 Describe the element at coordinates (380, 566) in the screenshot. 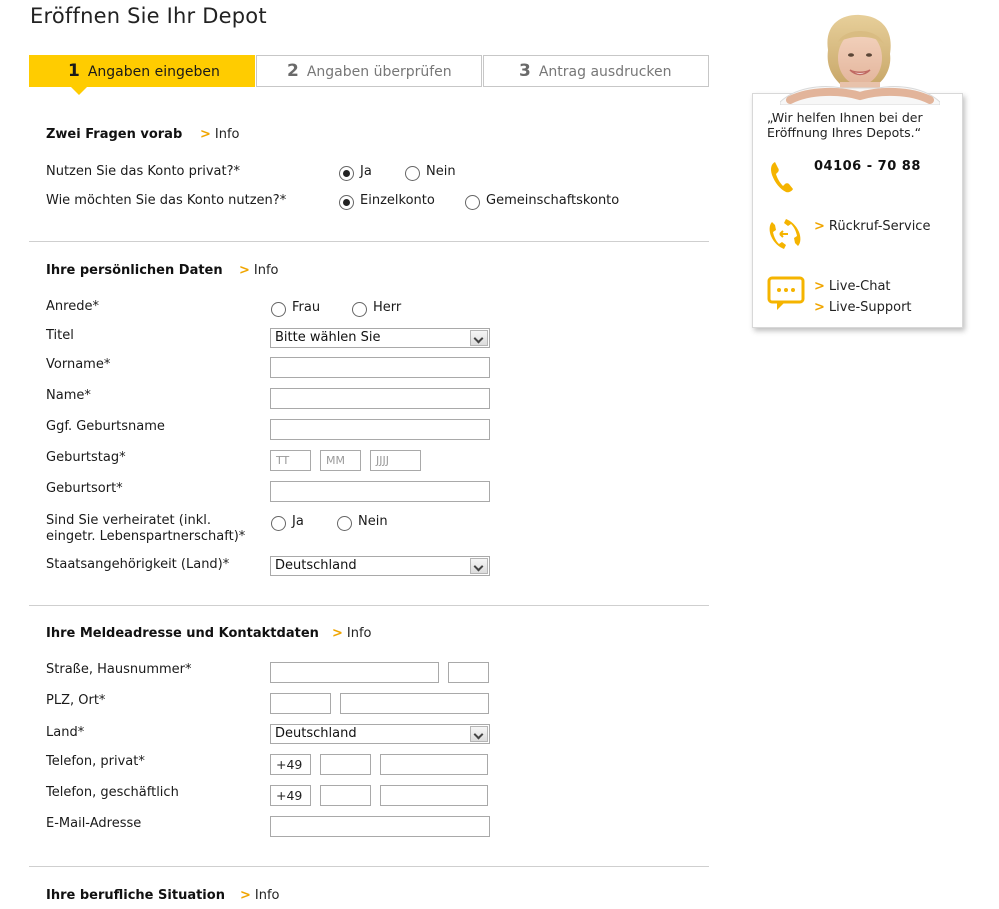

I see `staatsangehoerigkeit-select: Deutschland` at that location.